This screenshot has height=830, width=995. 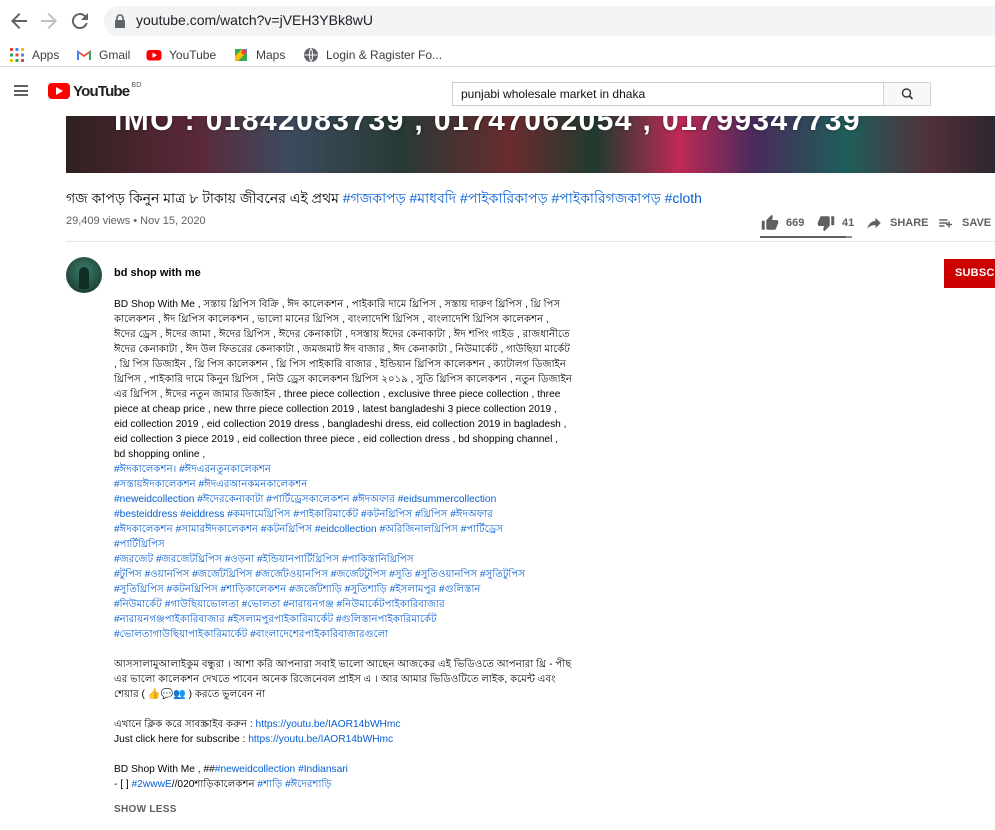 What do you see at coordinates (308, 784) in the screenshot?
I see `hashtag-link: #ঈদেরশাড়ি` at bounding box center [308, 784].